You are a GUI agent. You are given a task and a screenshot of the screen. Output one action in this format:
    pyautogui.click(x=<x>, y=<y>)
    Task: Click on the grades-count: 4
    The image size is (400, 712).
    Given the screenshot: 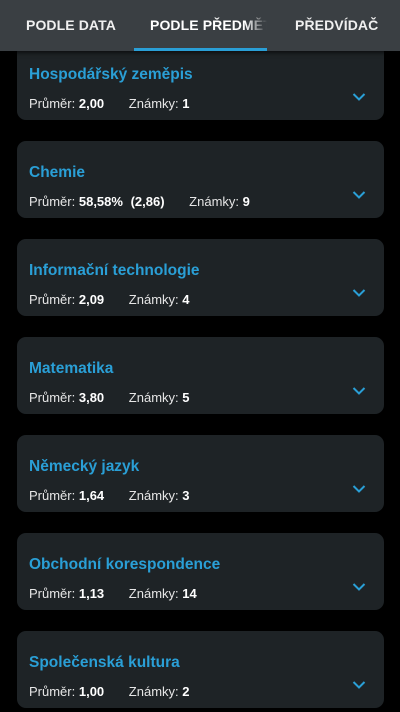 What is the action you would take?
    pyautogui.click(x=186, y=299)
    